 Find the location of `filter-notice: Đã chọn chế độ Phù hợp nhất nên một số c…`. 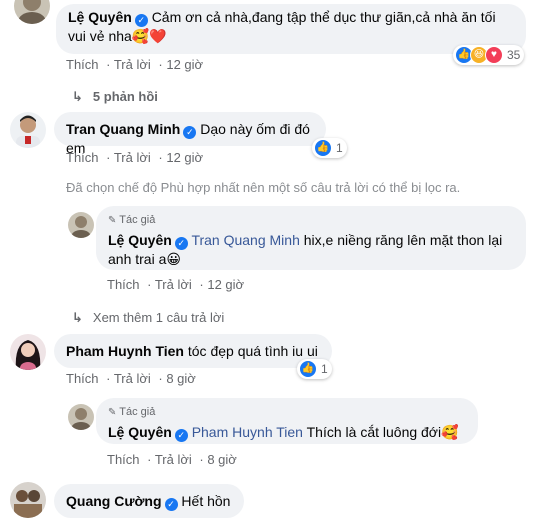

filter-notice: Đã chọn chế độ Phù hợp nhất nên một số c… is located at coordinates (263, 187).